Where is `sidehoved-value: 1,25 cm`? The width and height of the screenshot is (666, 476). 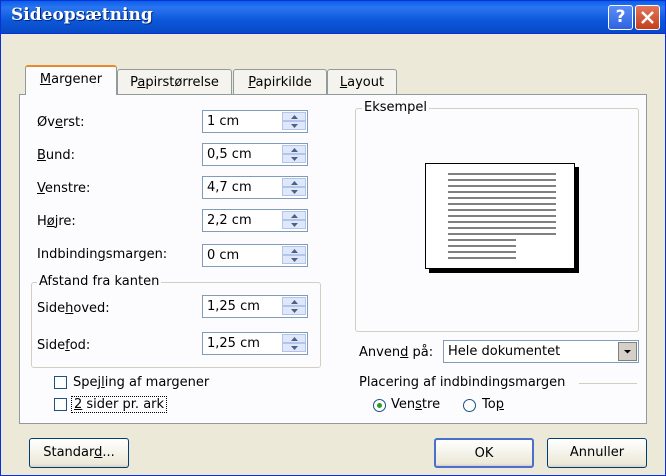
sidehoved-value: 1,25 cm is located at coordinates (242, 306).